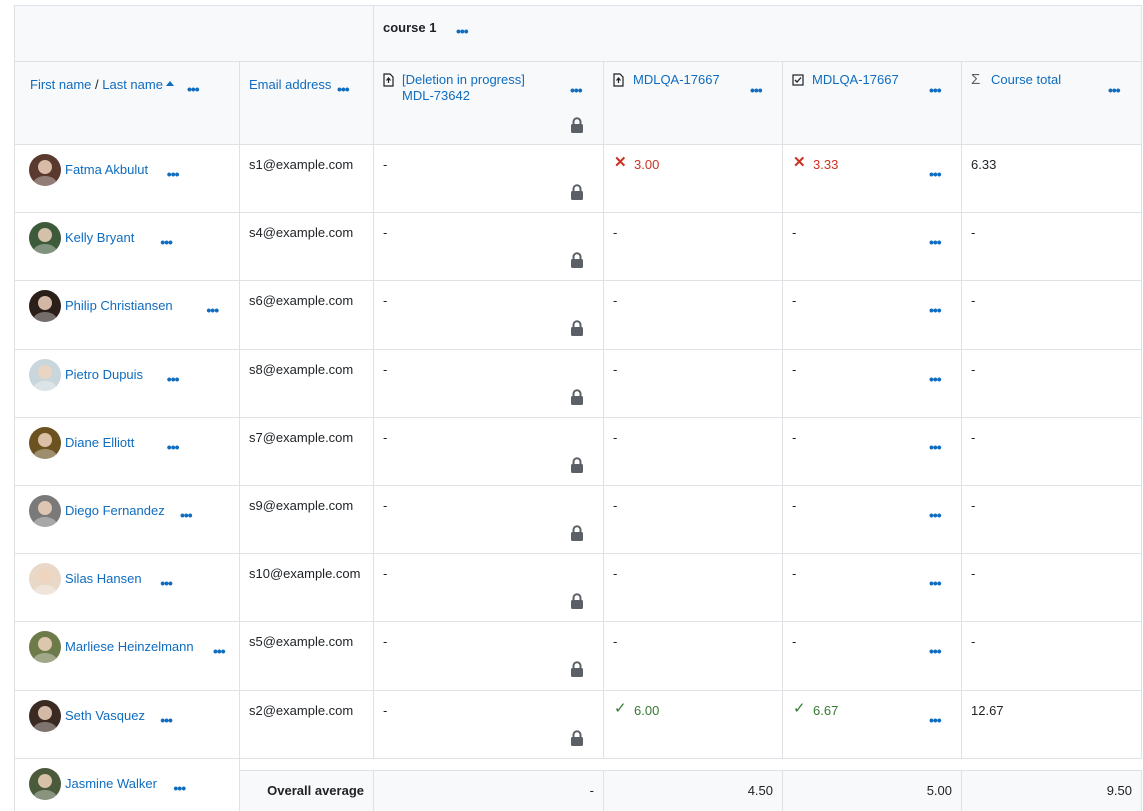 The image size is (1143, 811). Describe the element at coordinates (1026, 80) in the screenshot. I see `course-total-link: Course total` at that location.